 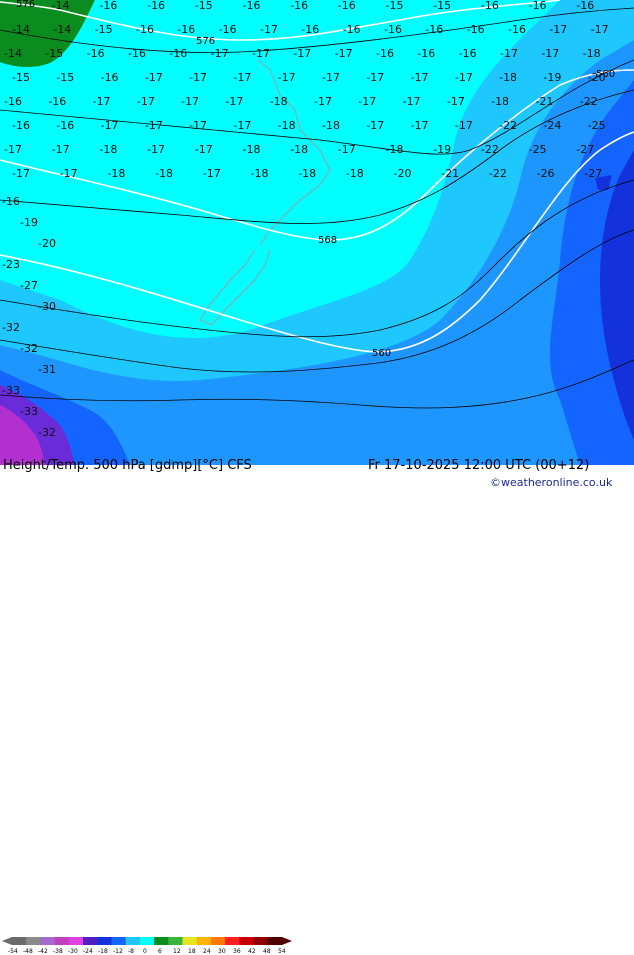 I want to click on valid-time: Fr 17-10-2025 12:00 UTC (00+12), so click(x=479, y=465).